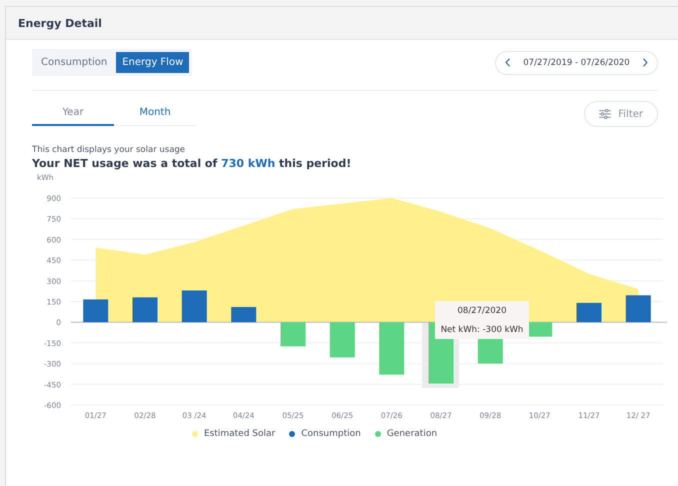 Image resolution: width=678 pixels, height=486 pixels. I want to click on net-usage-headline: Your NET usage was a total of 730 kWh this period!, so click(192, 163).